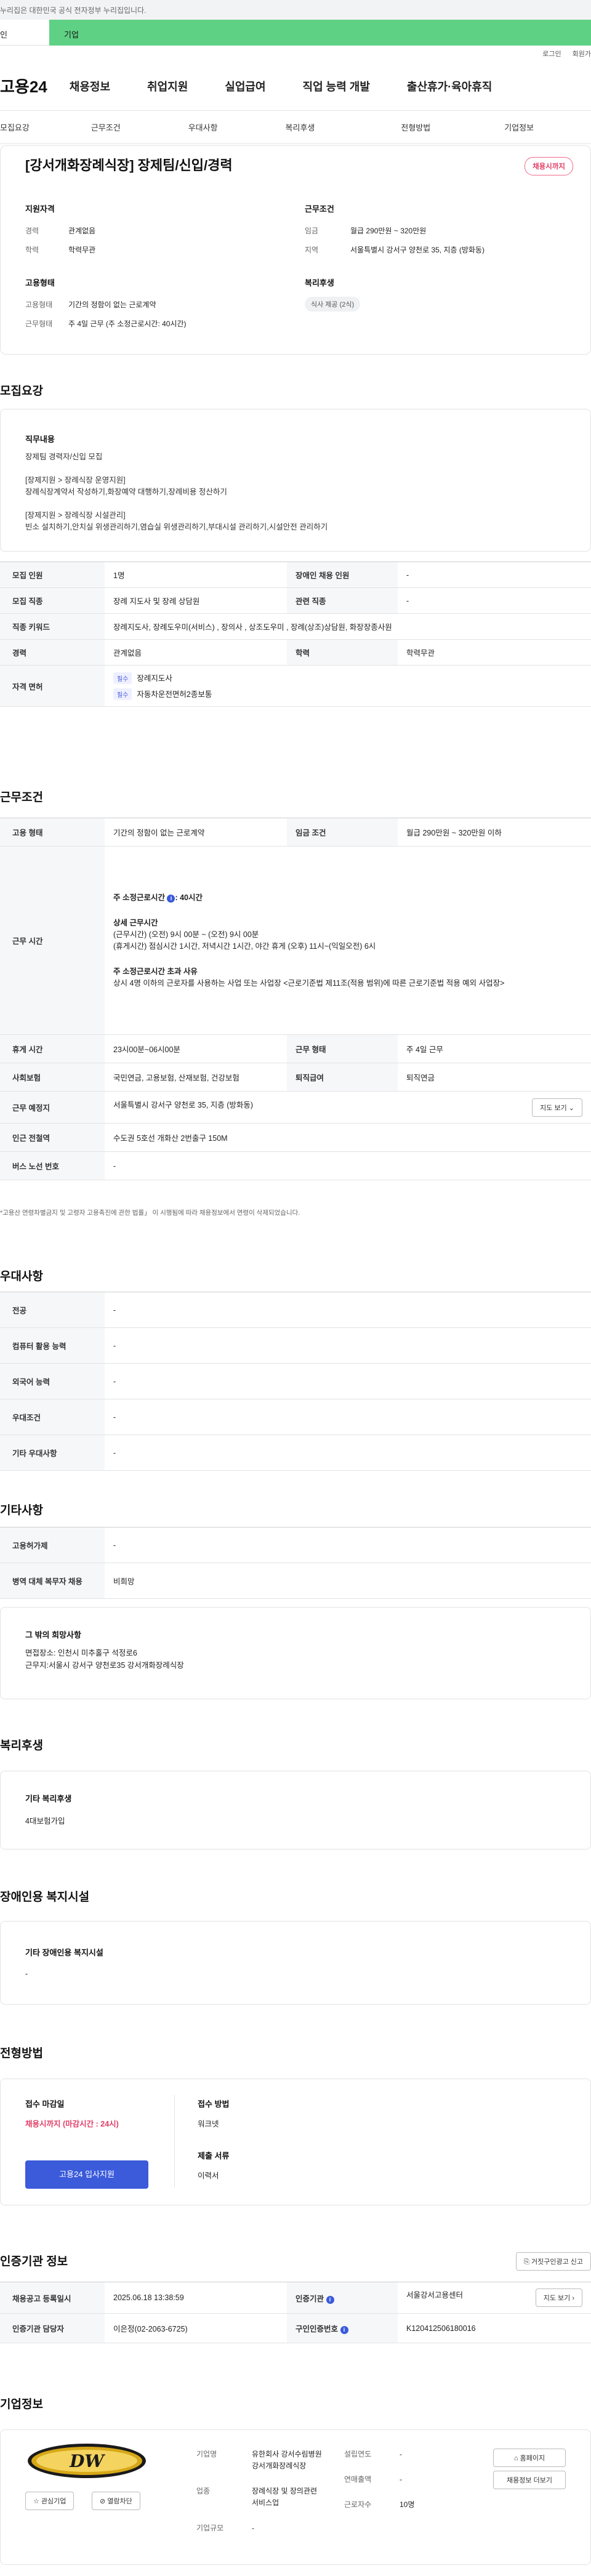 The width and height of the screenshot is (591, 2576). What do you see at coordinates (52, 1545) in the screenshot?
I see `row-header: 고용허가제` at bounding box center [52, 1545].